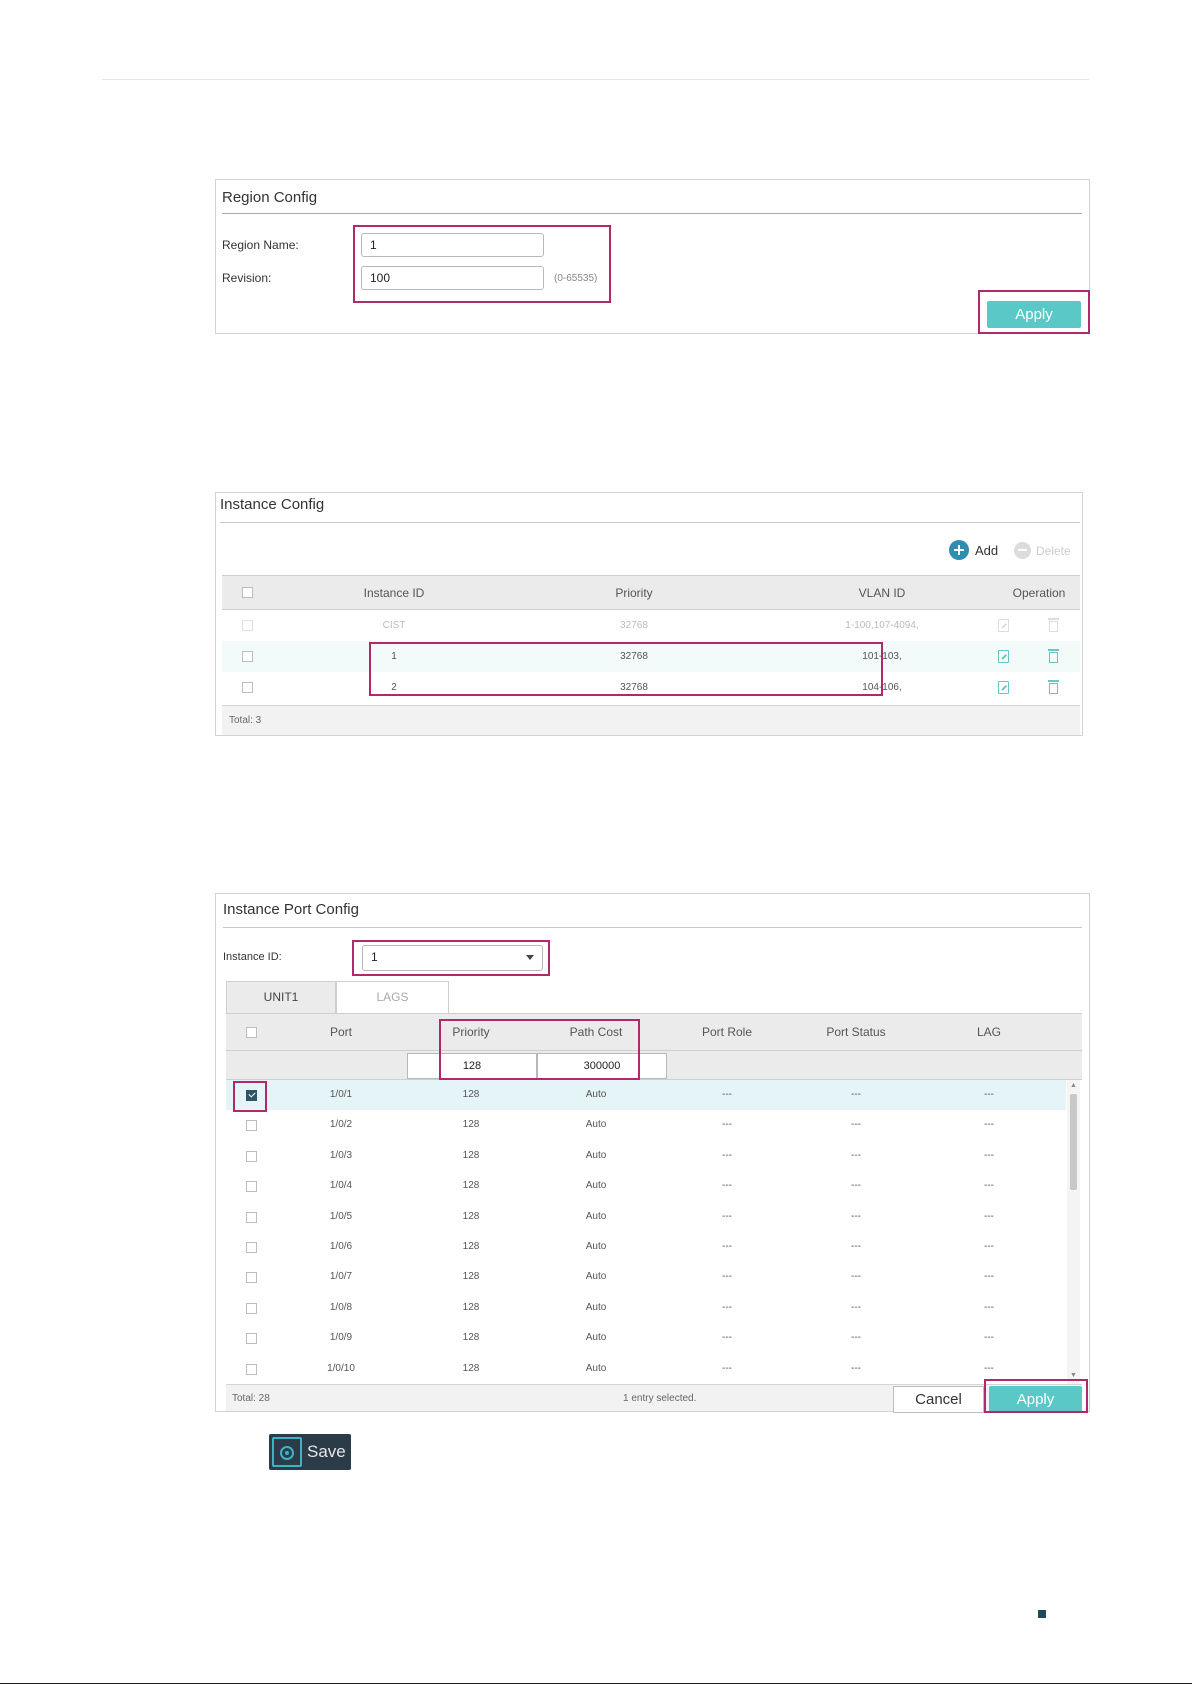 Image resolution: width=1192 pixels, height=1685 pixels. Describe the element at coordinates (646, 1125) in the screenshot. I see `table-row: 1/0/2 128 Auto --- --- ---` at that location.